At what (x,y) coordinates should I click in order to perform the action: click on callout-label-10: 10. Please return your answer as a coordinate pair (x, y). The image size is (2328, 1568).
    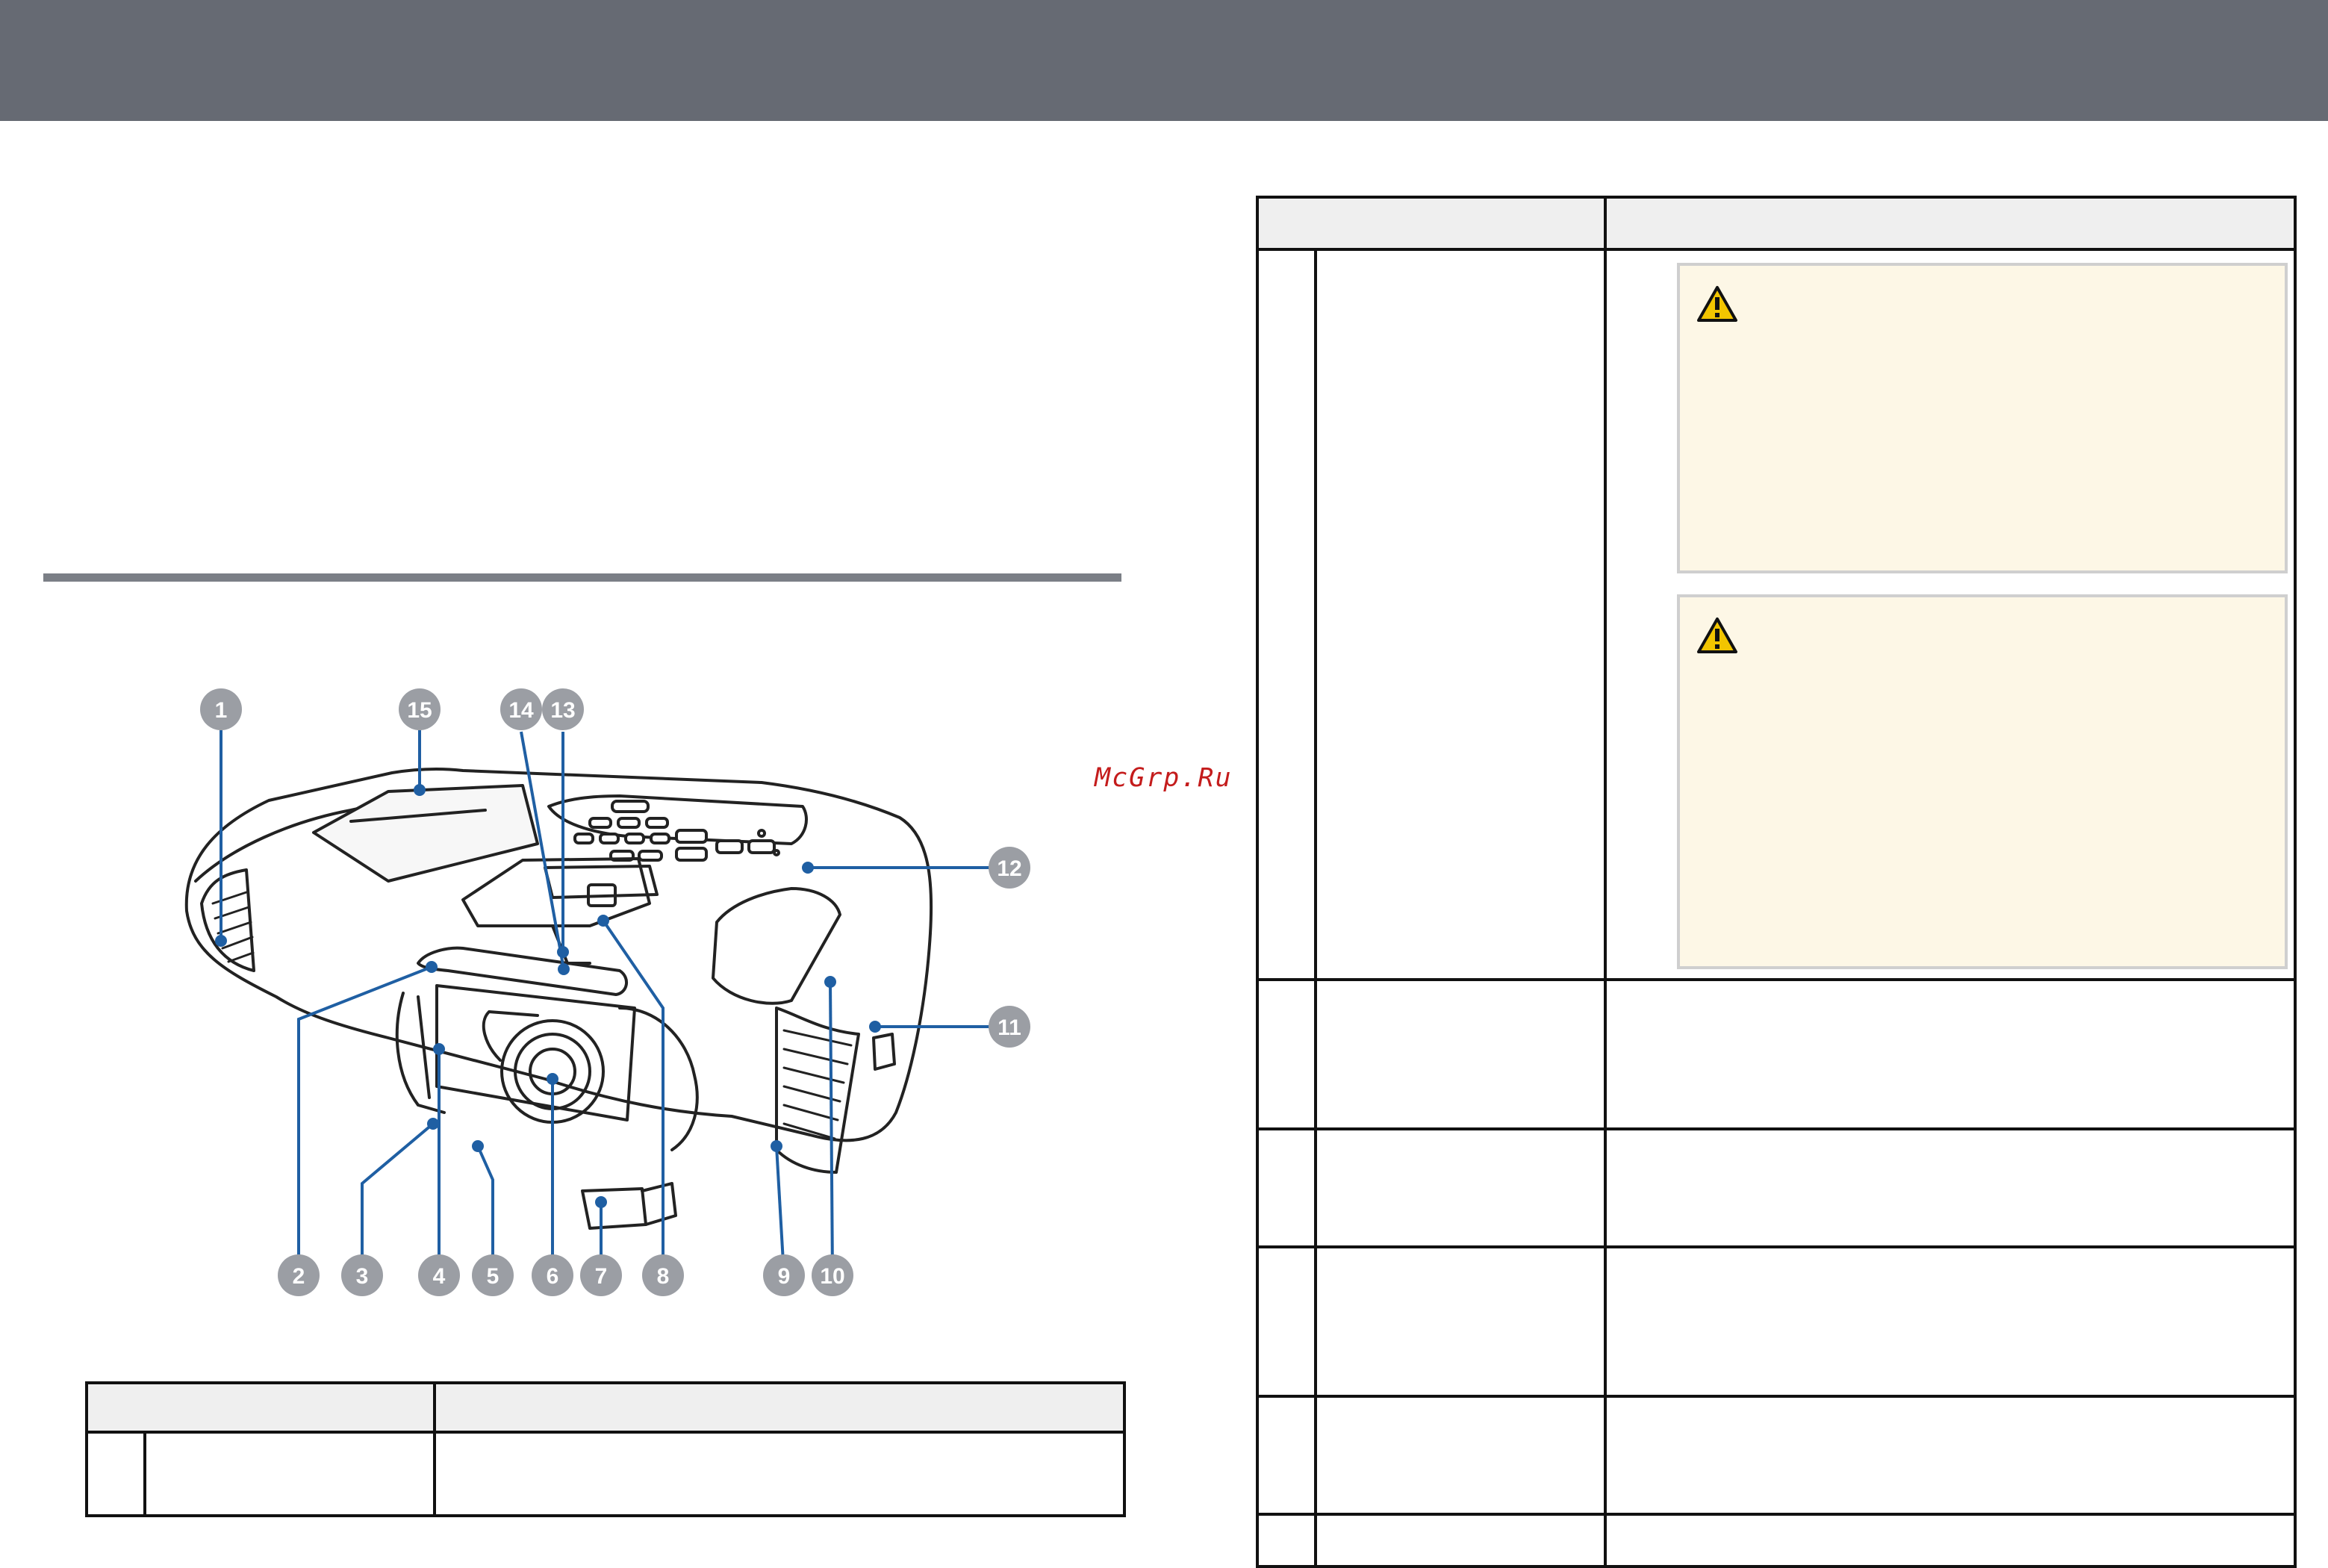
    Looking at the image, I should click on (832, 1276).